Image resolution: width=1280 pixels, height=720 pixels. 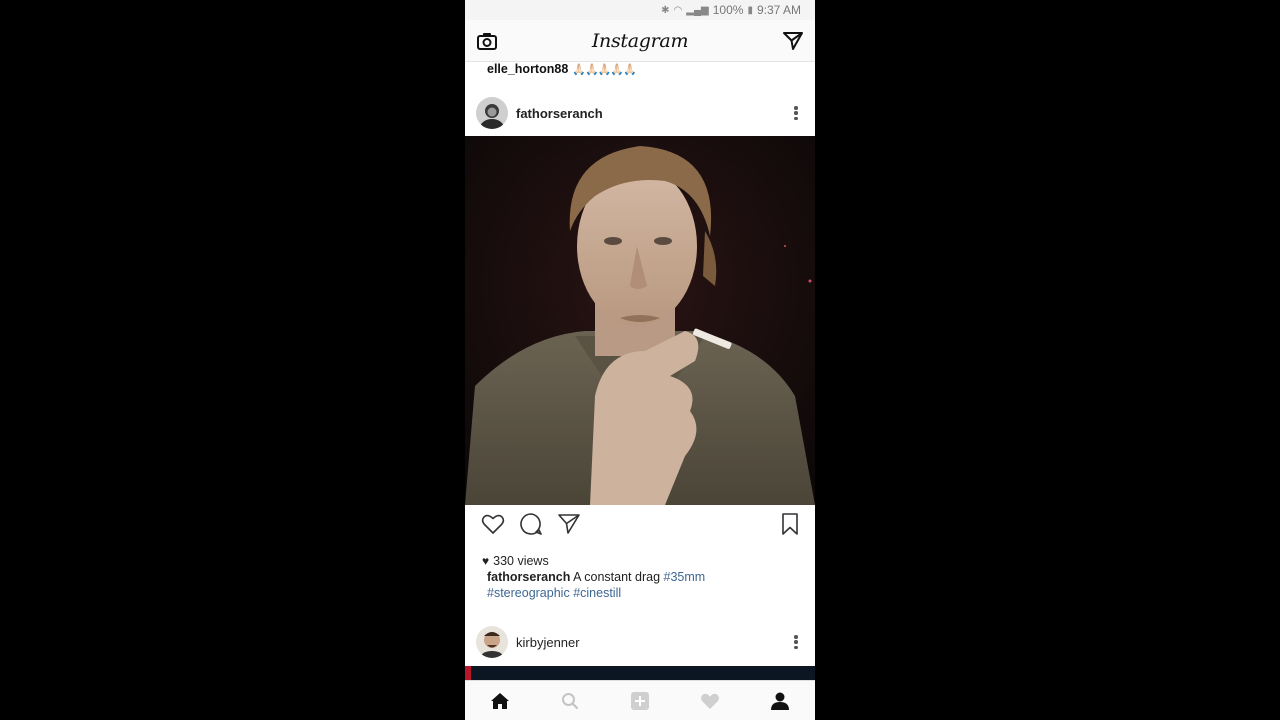 What do you see at coordinates (790, 526) in the screenshot?
I see `bookmark-icon` at bounding box center [790, 526].